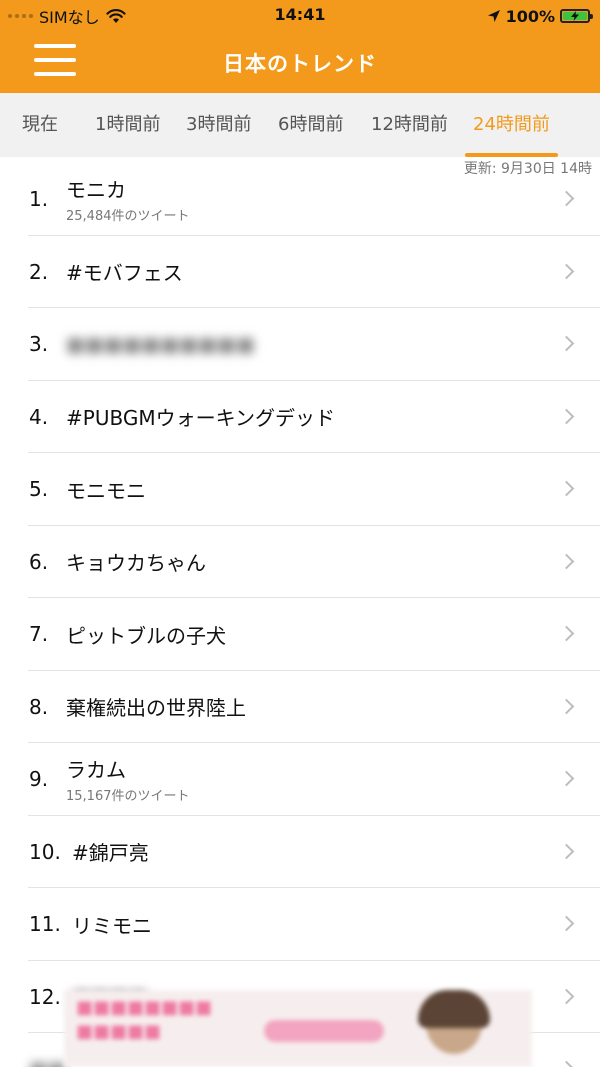 The height and width of the screenshot is (1067, 600). I want to click on tab-6-hours-ago: 6時間前, so click(310, 125).